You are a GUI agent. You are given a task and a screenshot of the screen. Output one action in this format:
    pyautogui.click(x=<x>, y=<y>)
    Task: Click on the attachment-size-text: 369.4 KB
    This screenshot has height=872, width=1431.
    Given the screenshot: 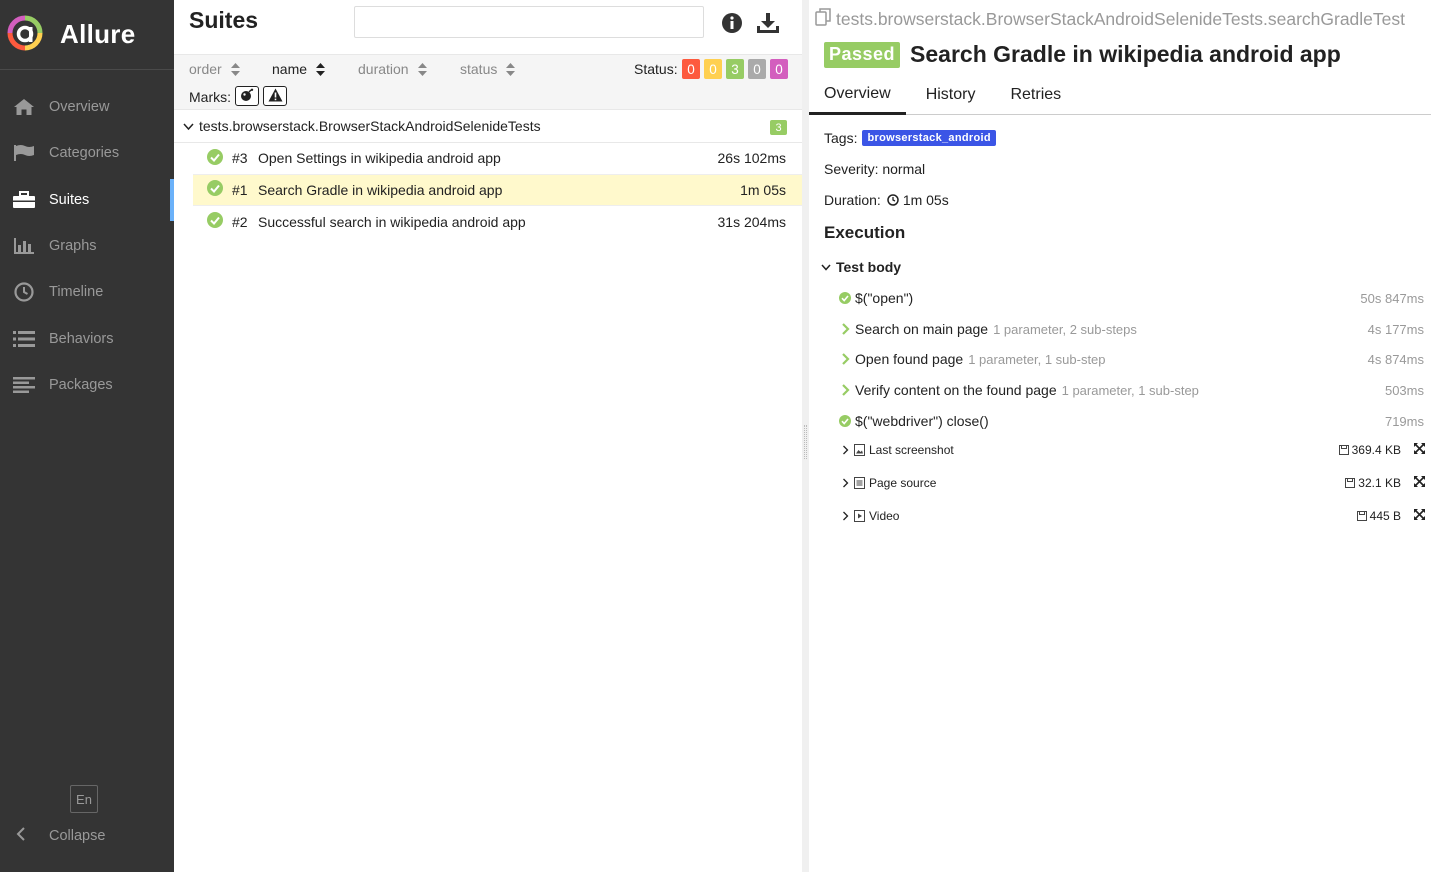 What is the action you would take?
    pyautogui.click(x=1376, y=450)
    